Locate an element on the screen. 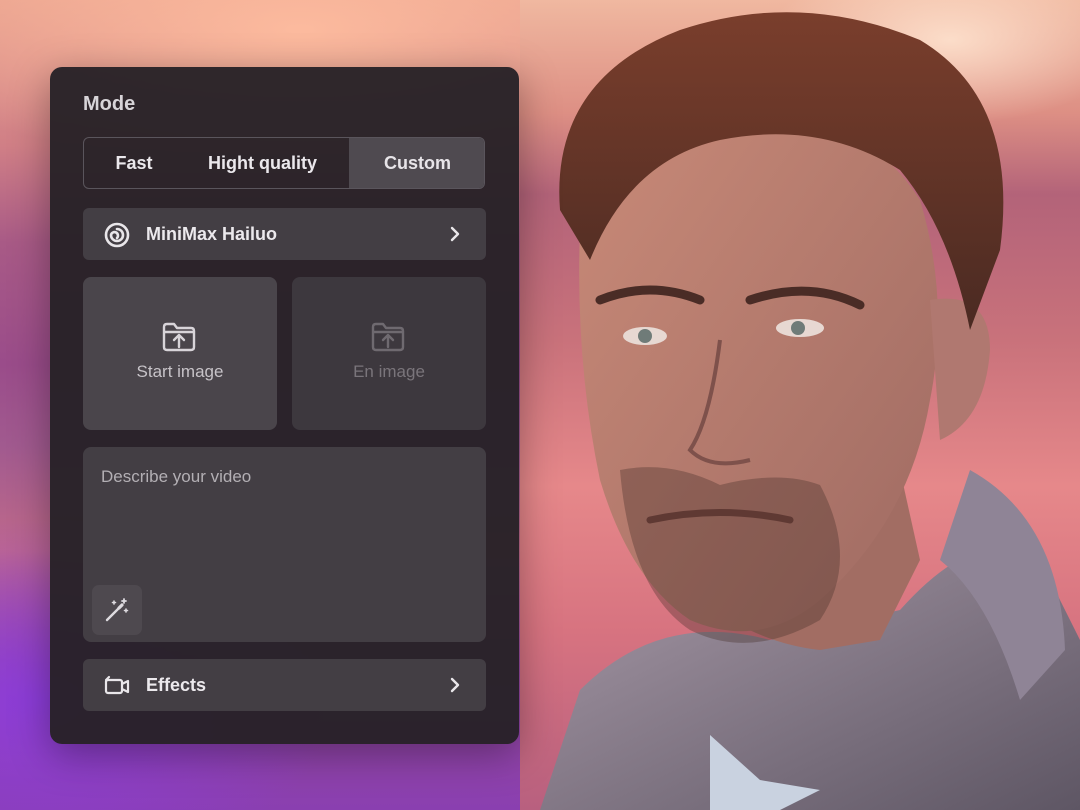 This screenshot has width=1080, height=810. mode-custom-tab: Custom is located at coordinates (416, 163).